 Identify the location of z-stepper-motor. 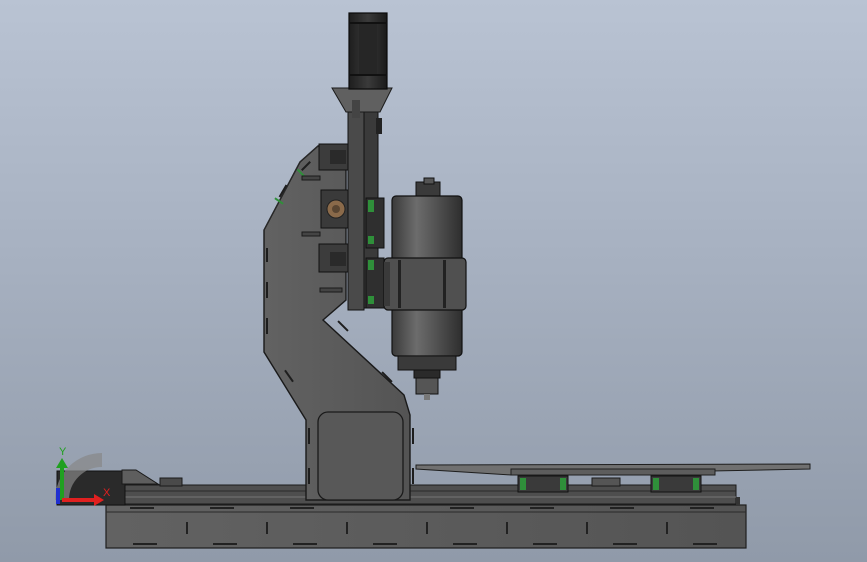
(368, 51).